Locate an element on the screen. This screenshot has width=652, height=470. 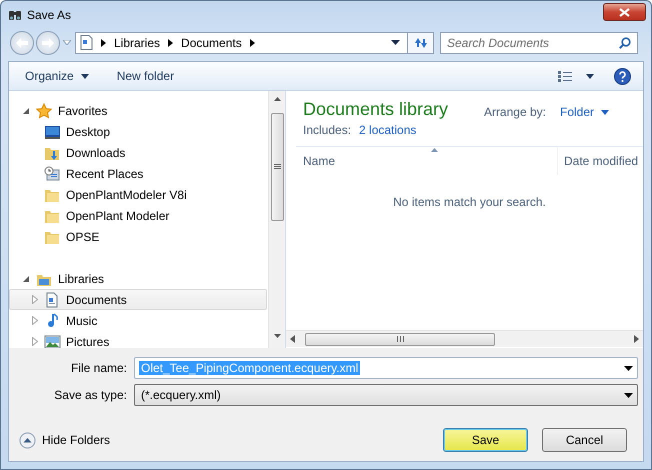
up-arrow-icon is located at coordinates (277, 99).